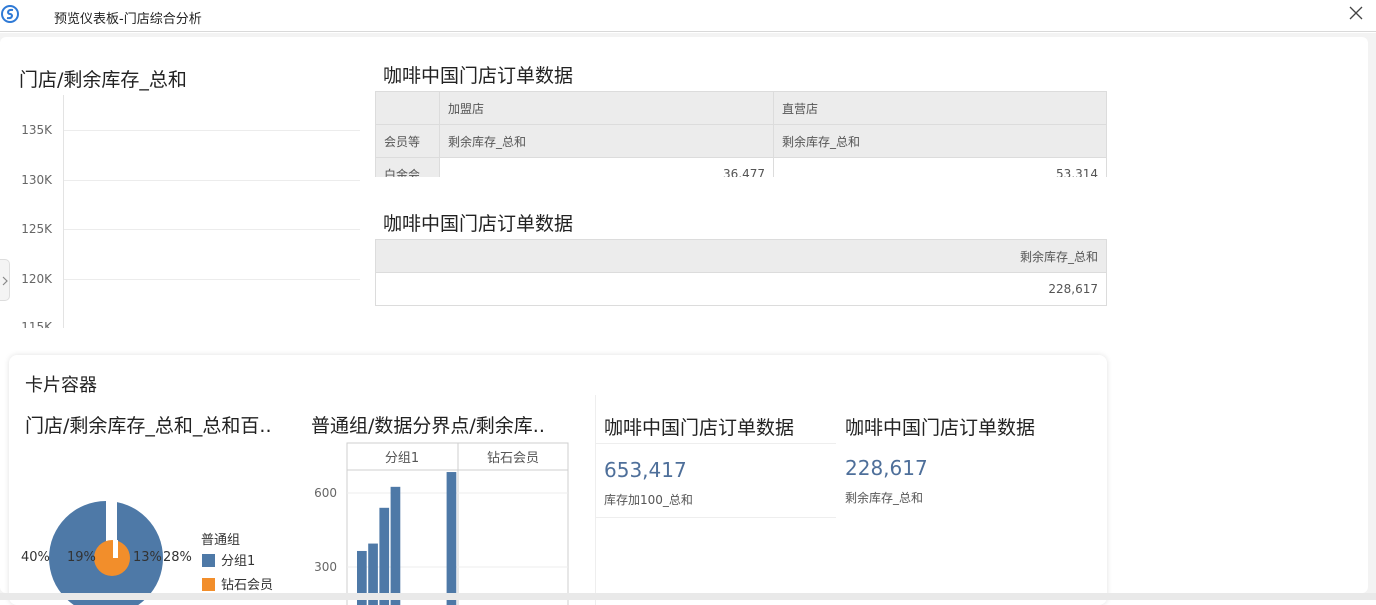 The image size is (1376, 605). What do you see at coordinates (457, 523) in the screenshot?
I see `bar-chart: 分组1 钻石会员` at bounding box center [457, 523].